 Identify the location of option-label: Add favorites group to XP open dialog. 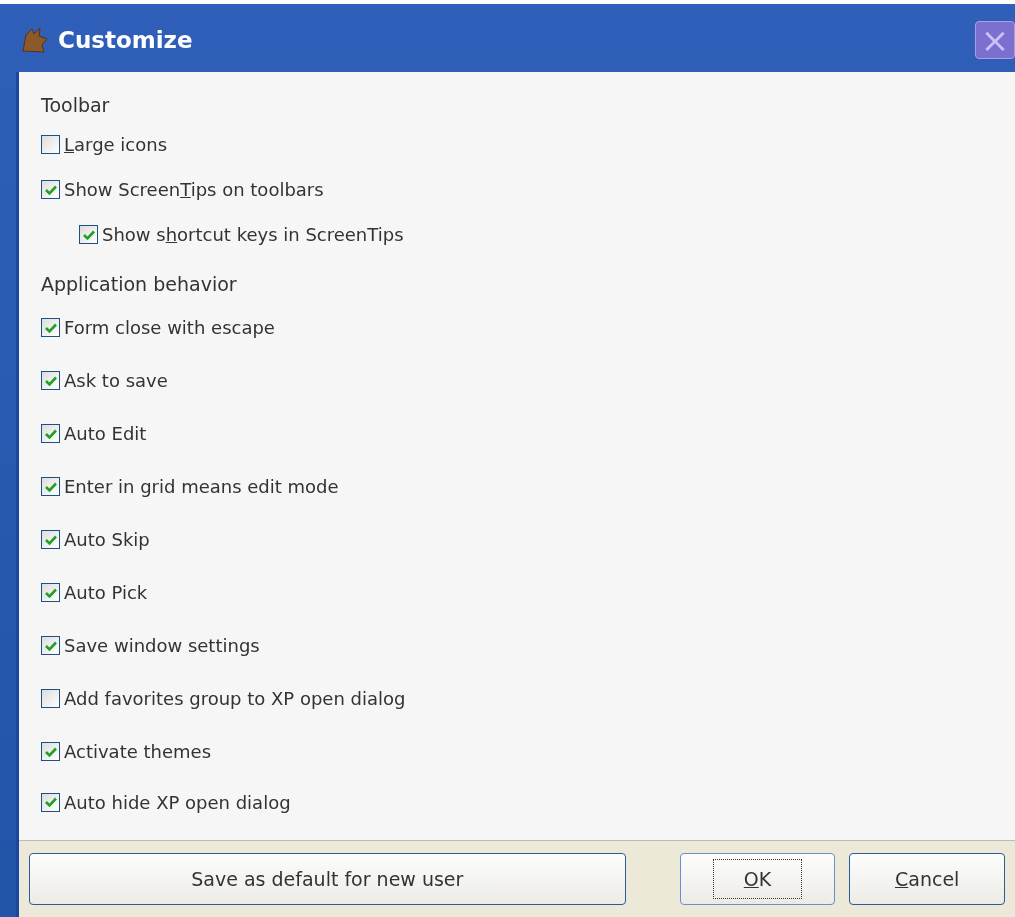
(235, 698).